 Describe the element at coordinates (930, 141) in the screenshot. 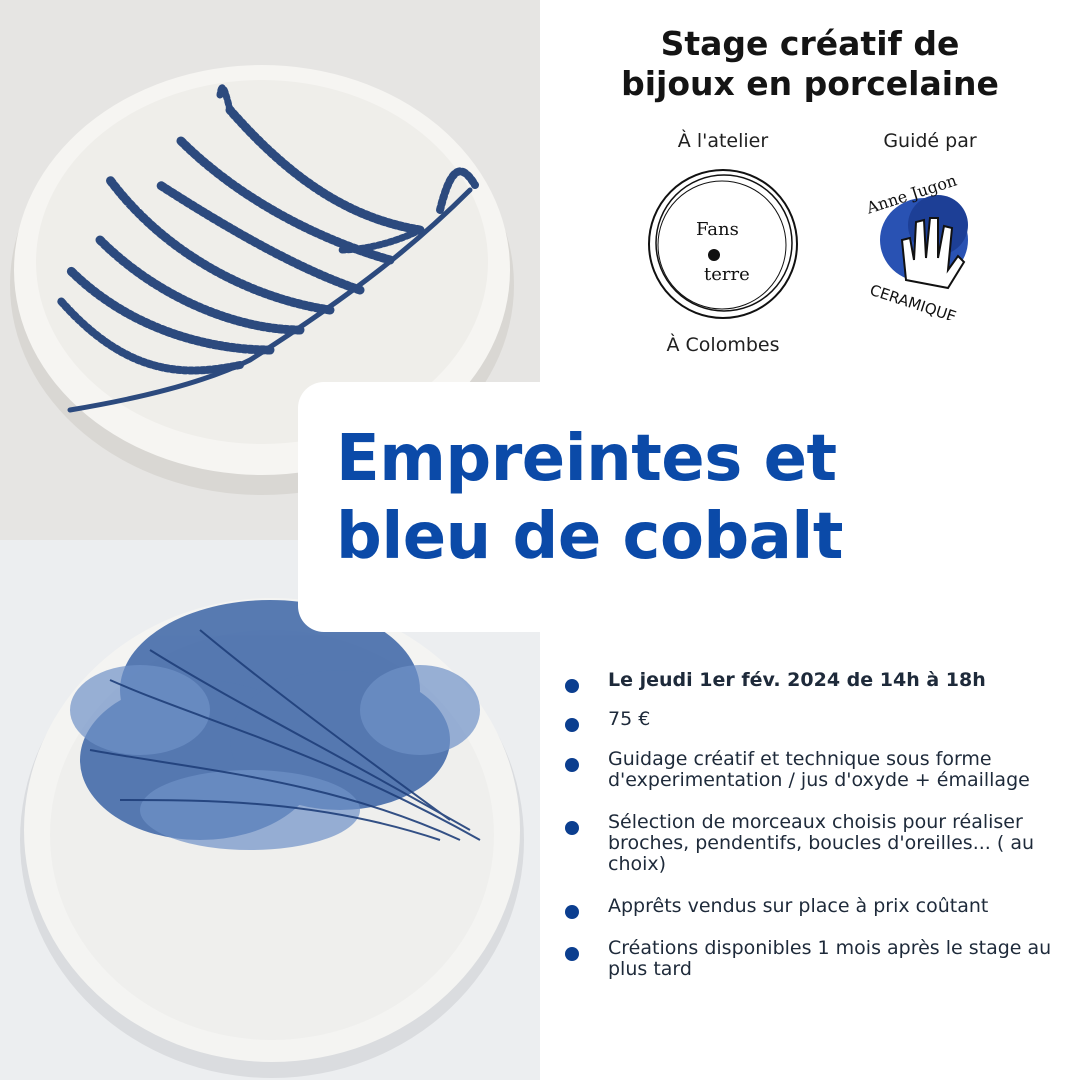

I see `guide-label: Guidé par` at that location.